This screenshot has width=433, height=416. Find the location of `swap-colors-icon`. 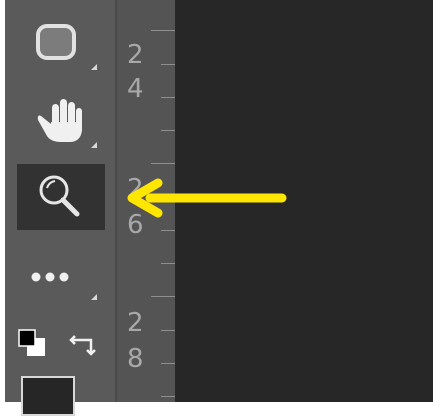

swap-colors-icon is located at coordinates (82, 345).